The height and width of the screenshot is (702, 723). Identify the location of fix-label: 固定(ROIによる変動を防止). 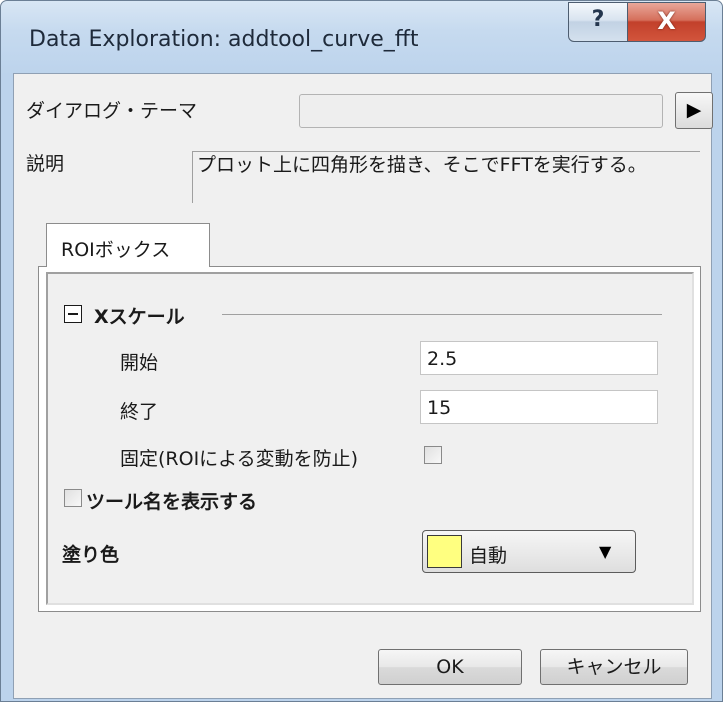
(239, 459).